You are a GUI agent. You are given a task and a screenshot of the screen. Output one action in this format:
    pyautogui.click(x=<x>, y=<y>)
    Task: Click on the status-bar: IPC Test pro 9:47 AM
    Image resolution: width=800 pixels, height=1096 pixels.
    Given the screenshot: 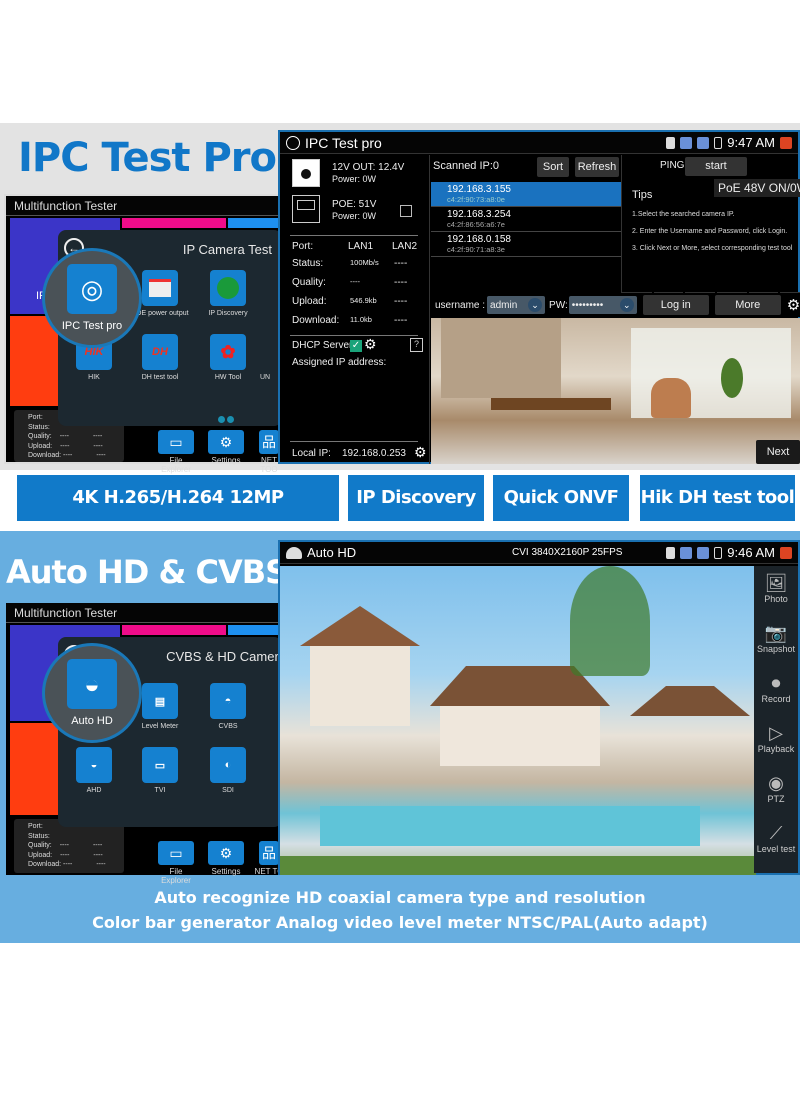 What is the action you would take?
    pyautogui.click(x=539, y=143)
    